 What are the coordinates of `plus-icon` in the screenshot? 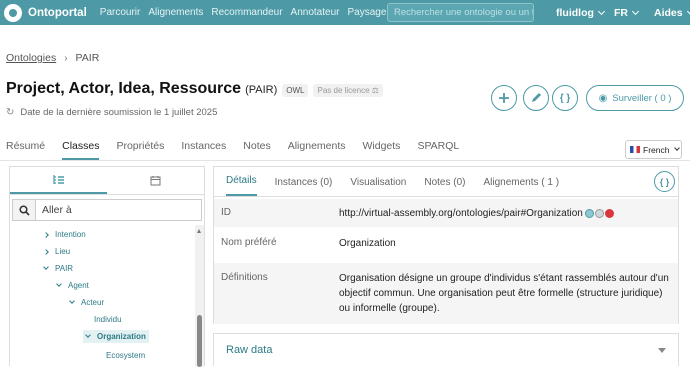 It's located at (504, 98).